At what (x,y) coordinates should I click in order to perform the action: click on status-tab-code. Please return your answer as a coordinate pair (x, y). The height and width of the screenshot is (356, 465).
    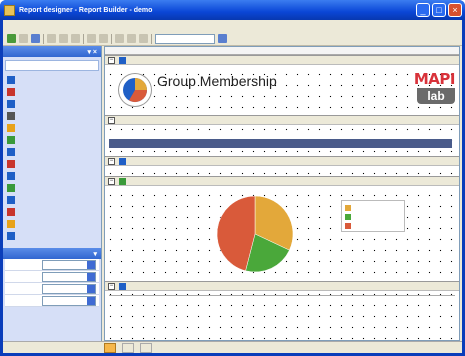
    Looking at the image, I should click on (128, 347).